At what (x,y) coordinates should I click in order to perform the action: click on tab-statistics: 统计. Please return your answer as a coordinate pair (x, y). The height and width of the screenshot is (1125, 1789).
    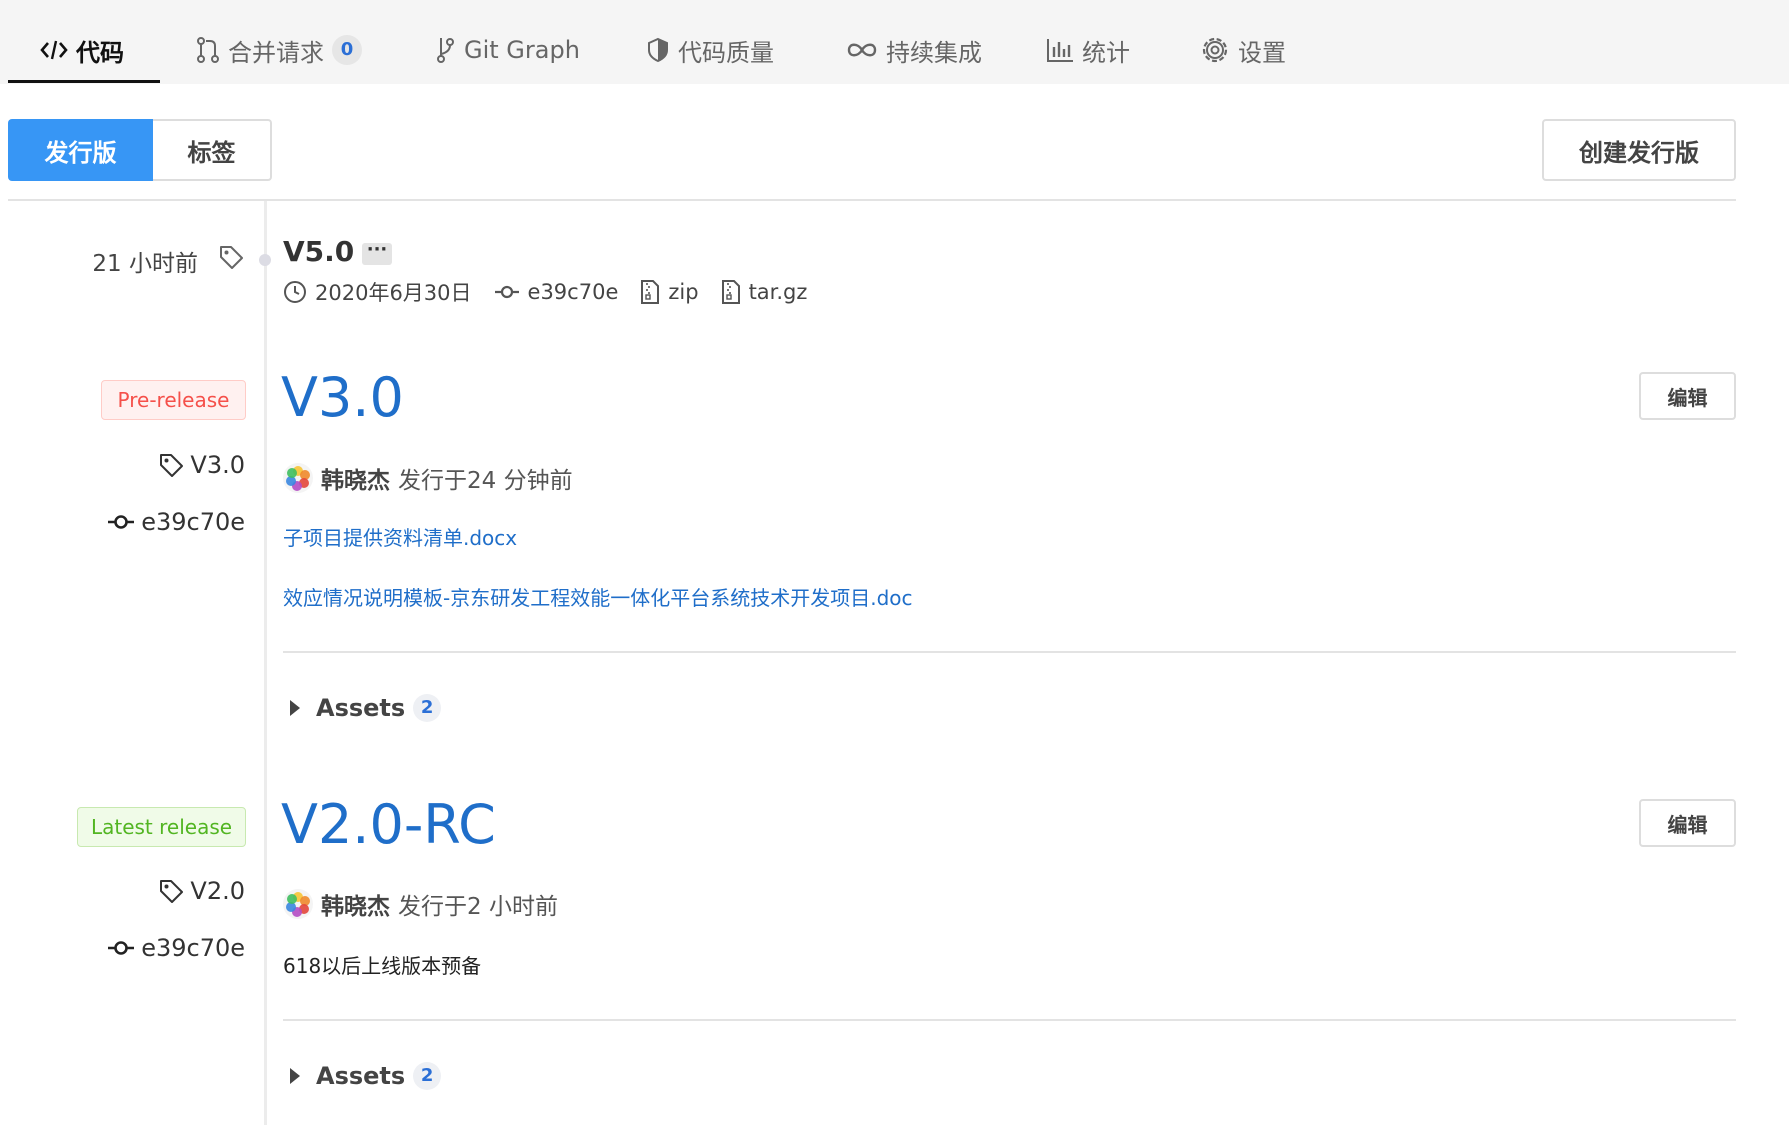
    Looking at the image, I should click on (1088, 50).